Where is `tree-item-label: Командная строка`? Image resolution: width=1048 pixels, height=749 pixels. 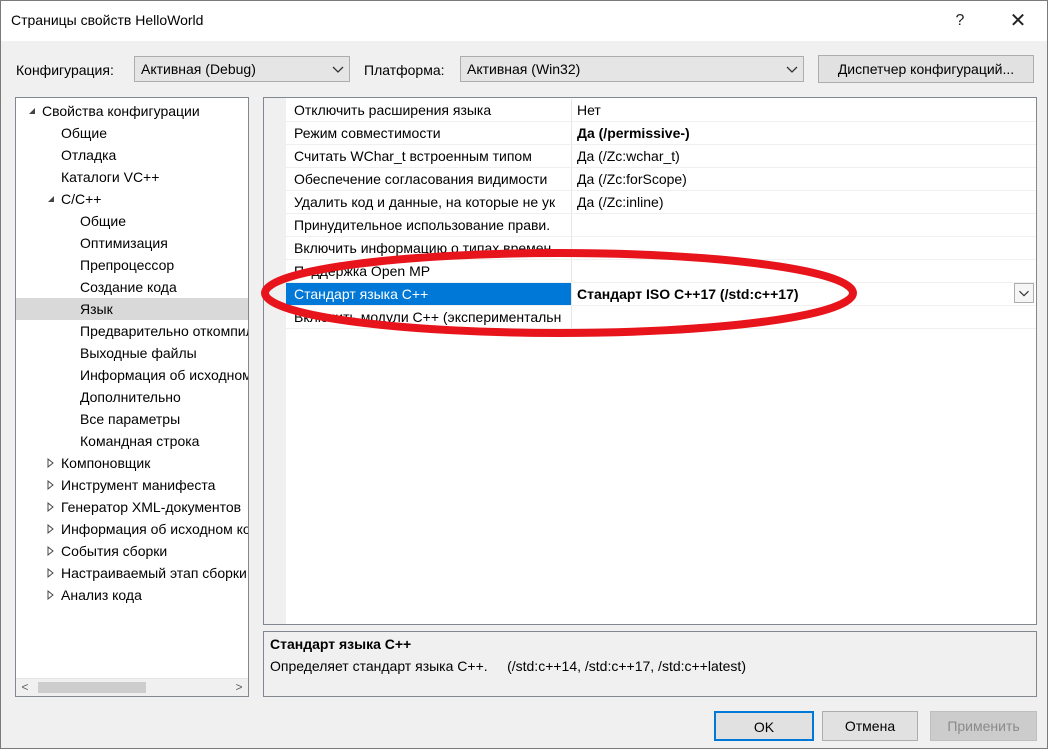
tree-item-label: Командная строка is located at coordinates (140, 441).